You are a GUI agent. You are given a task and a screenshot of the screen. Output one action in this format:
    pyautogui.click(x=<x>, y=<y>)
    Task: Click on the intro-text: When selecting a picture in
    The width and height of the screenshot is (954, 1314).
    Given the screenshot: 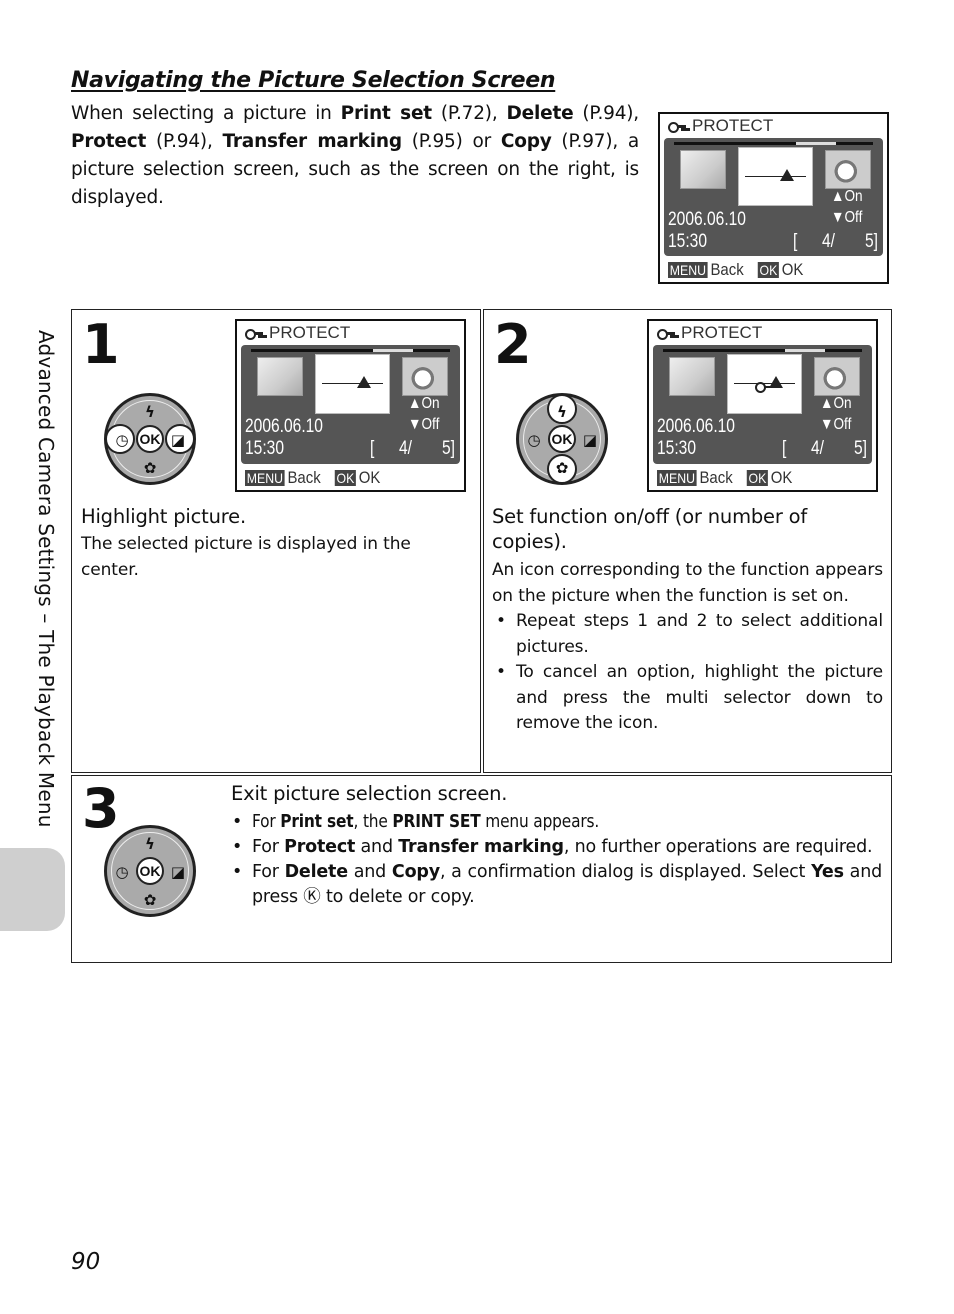 What is the action you would take?
    pyautogui.click(x=206, y=113)
    